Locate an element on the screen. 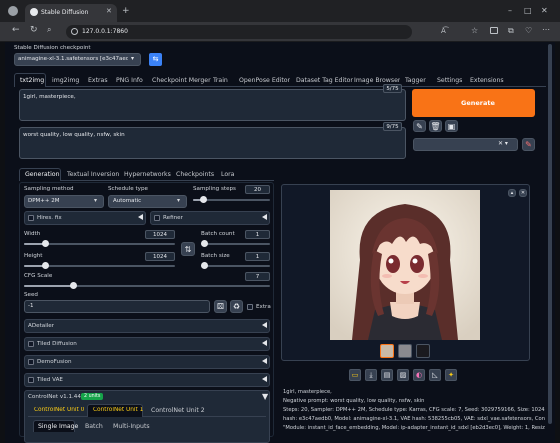  generated-image is located at coordinates (405, 265).